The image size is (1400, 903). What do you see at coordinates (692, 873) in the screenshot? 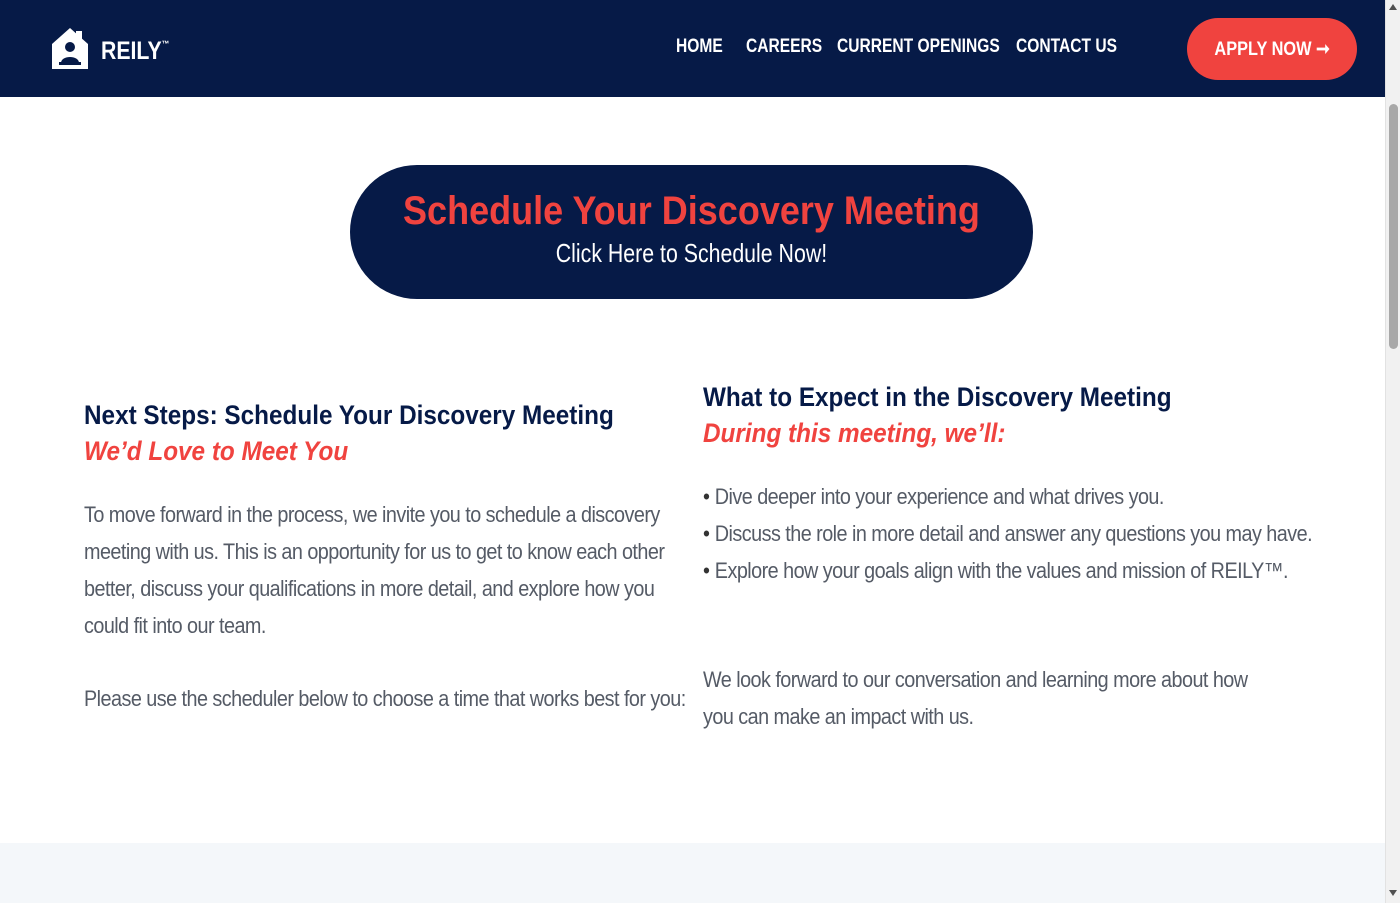
I see `next-section-band` at bounding box center [692, 873].